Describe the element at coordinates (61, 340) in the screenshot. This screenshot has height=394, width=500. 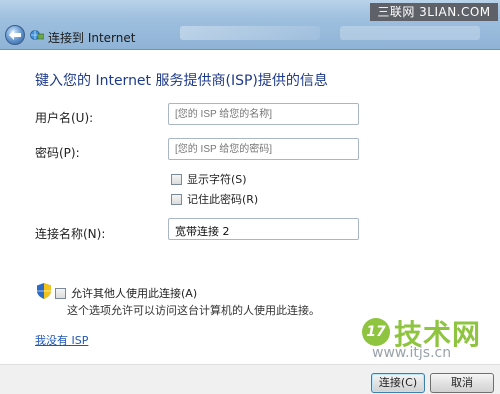
I see `no-isp-link: 我没有 ISP` at that location.